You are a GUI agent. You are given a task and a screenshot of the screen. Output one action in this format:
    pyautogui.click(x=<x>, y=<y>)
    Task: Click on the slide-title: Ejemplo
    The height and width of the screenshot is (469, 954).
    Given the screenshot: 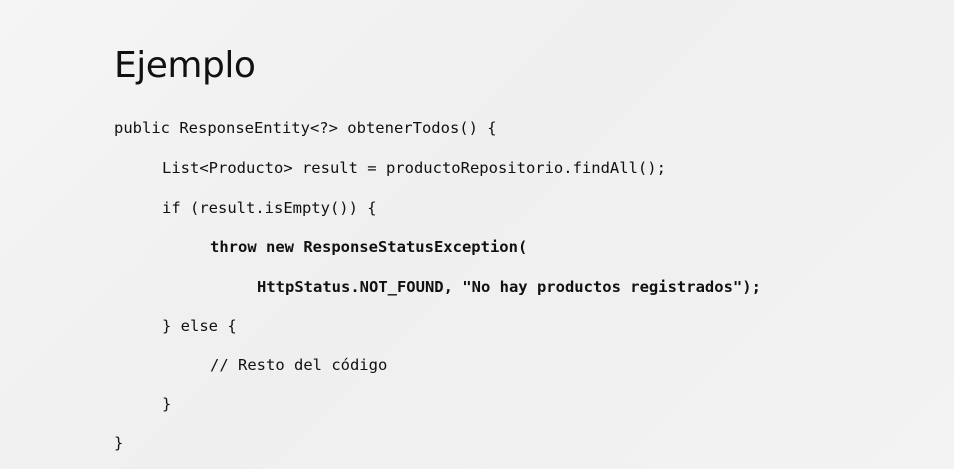 What is the action you would take?
    pyautogui.click(x=185, y=65)
    